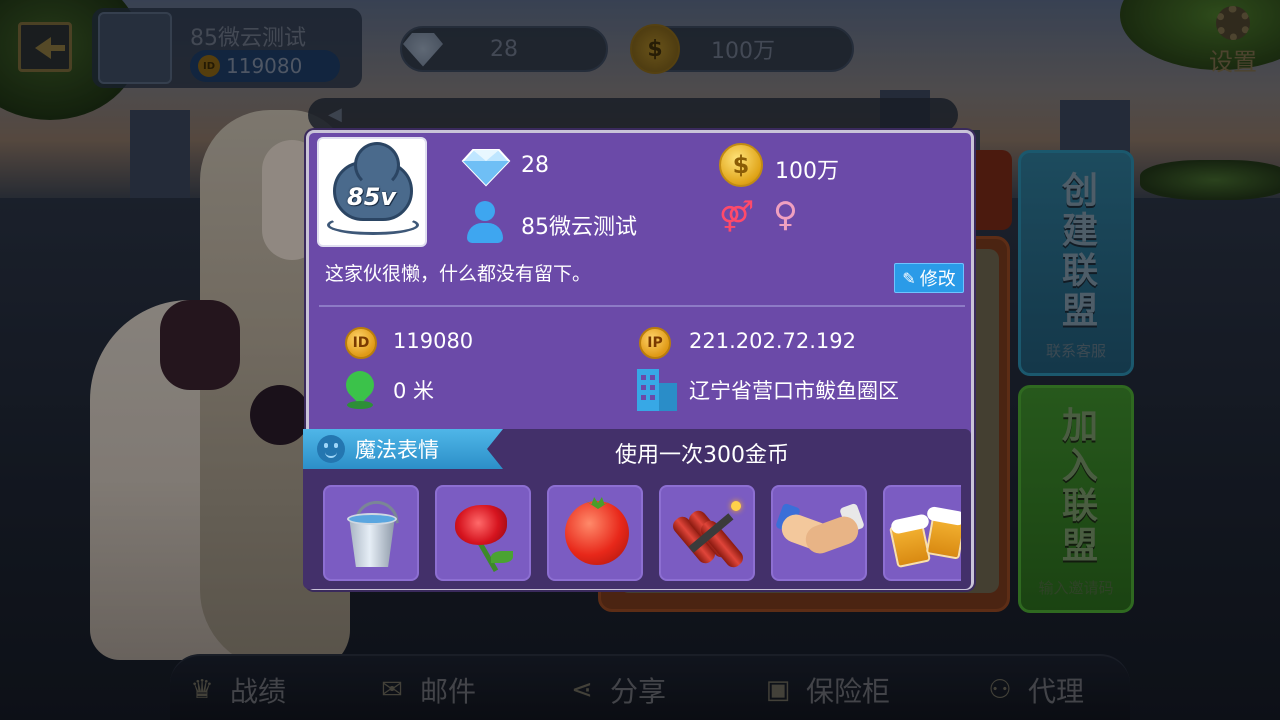 This screenshot has width=1280, height=720. Describe the element at coordinates (668, 397) in the screenshot. I see `building-annex` at that location.